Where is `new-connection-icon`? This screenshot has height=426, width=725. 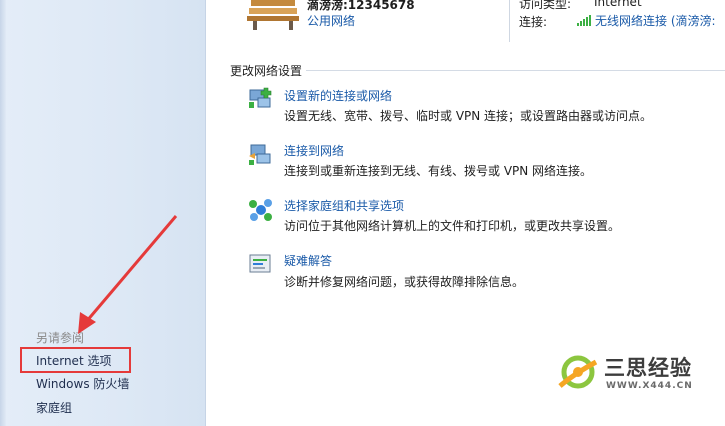
new-connection-icon is located at coordinates (260, 97).